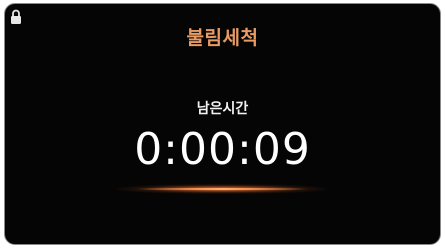 This screenshot has height=249, width=445. I want to click on remaining-time-label: 남은시간, so click(222, 109).